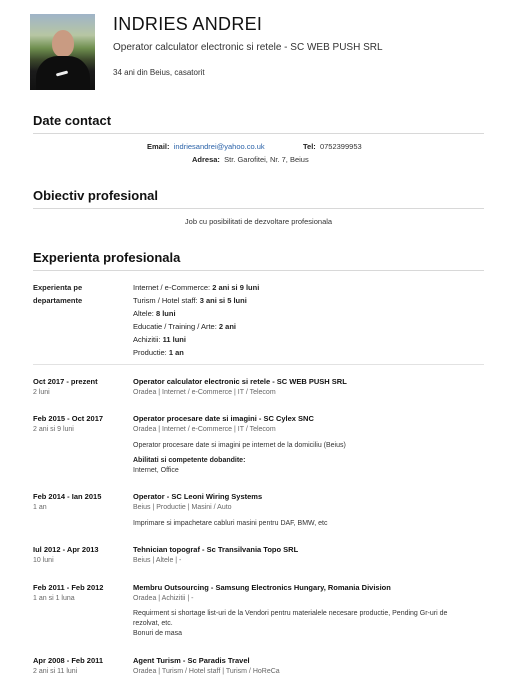 The height and width of the screenshot is (681, 517). What do you see at coordinates (198, 496) in the screenshot?
I see `job-title: Operator - SC Leoni Wiring Systems` at bounding box center [198, 496].